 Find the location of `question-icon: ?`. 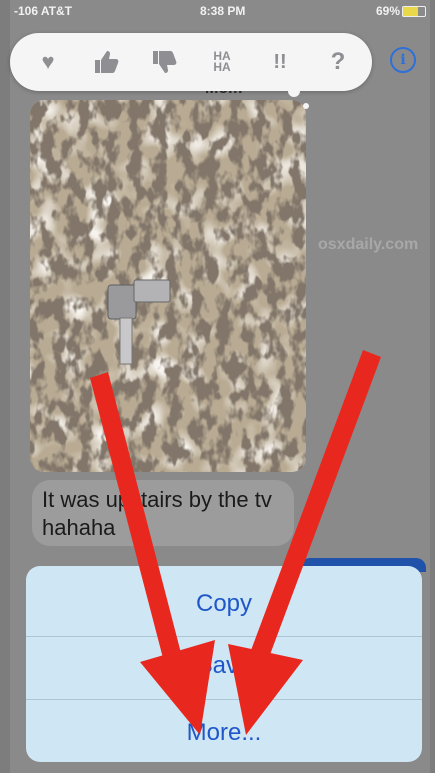

question-icon: ? is located at coordinates (338, 62).